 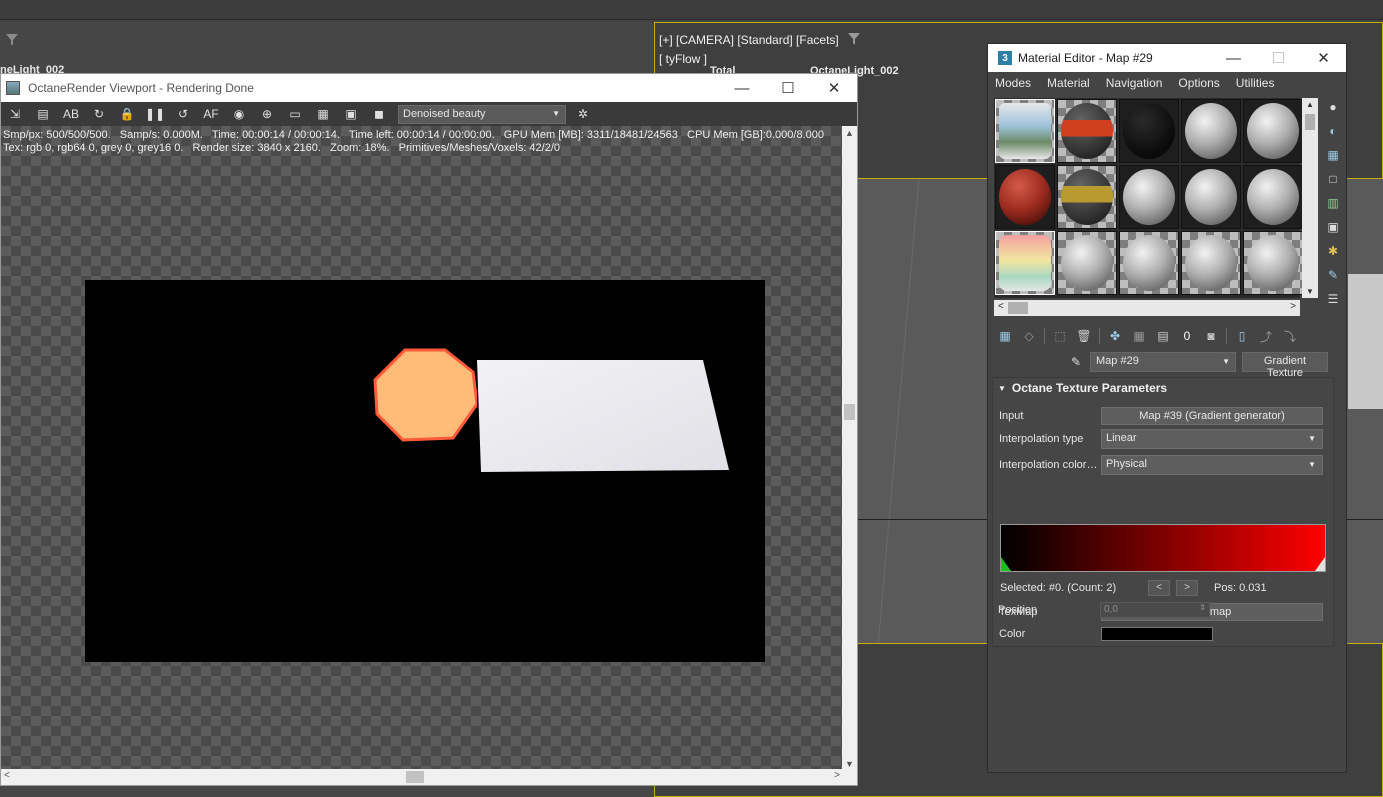 What do you see at coordinates (1333, 299) in the screenshot?
I see `material-navigator-icon: ☰` at bounding box center [1333, 299].